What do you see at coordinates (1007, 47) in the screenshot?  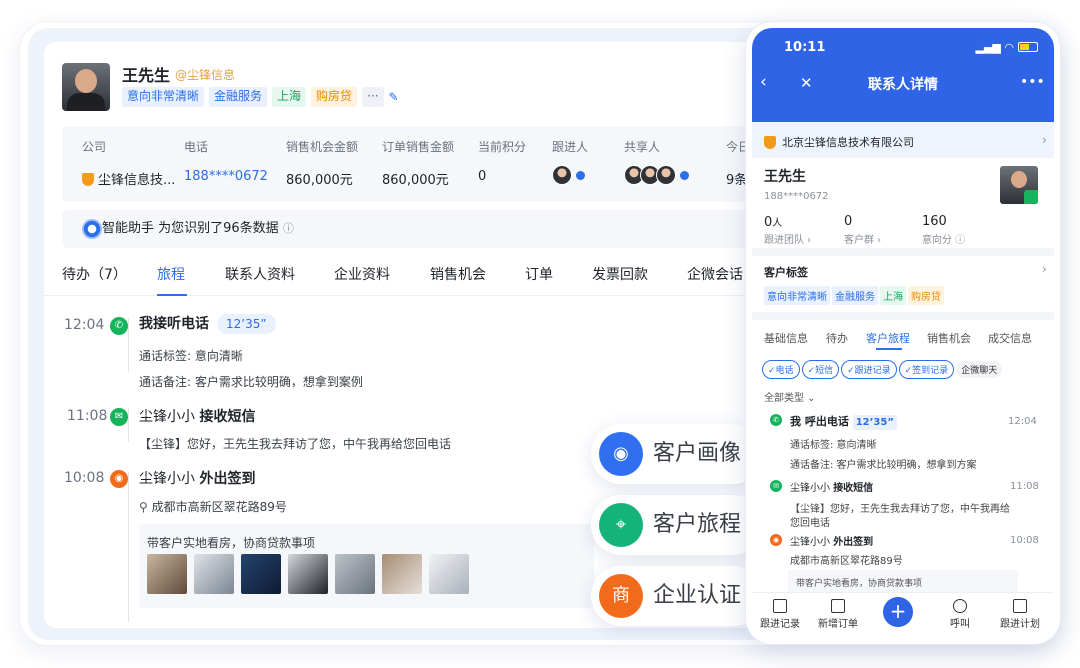 I see `status-icons: ▂▄▆ ◠` at bounding box center [1007, 47].